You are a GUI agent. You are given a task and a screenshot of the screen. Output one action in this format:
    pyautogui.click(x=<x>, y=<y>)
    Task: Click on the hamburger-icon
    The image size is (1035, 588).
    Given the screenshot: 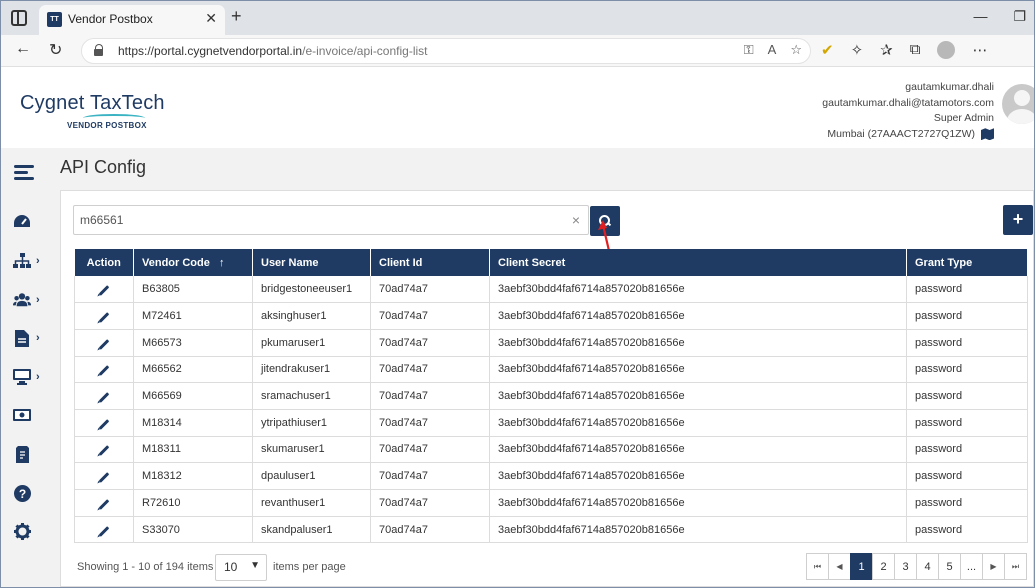 What is the action you would take?
    pyautogui.click(x=24, y=171)
    